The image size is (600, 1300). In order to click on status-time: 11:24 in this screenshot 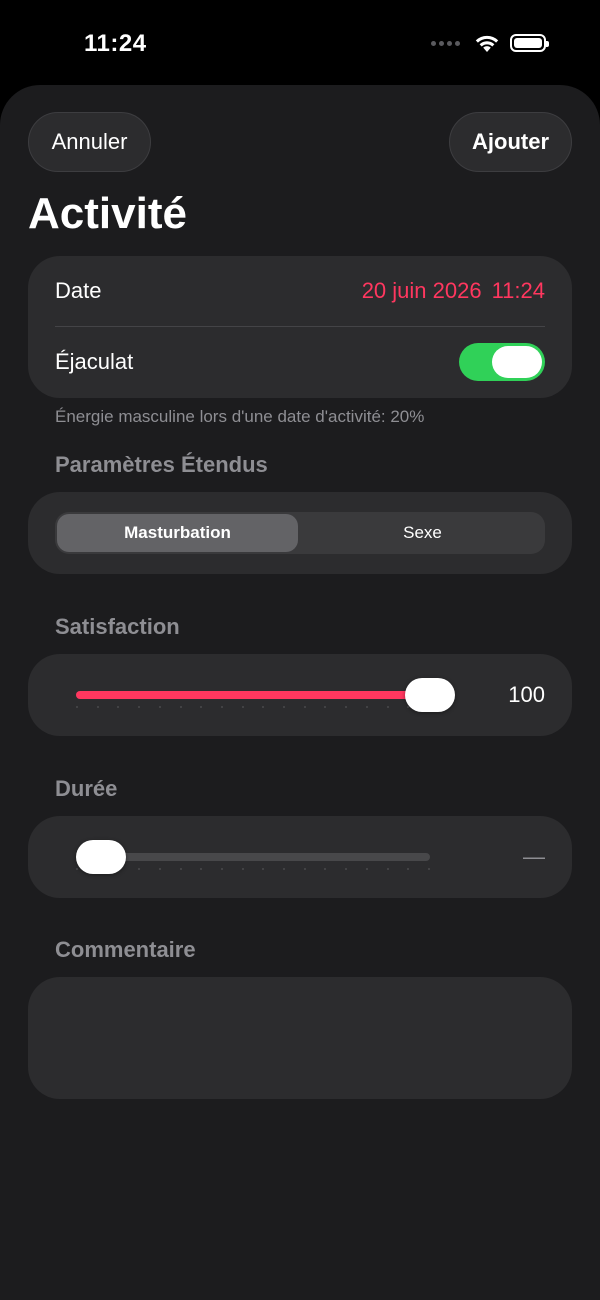, I will do `click(115, 43)`.